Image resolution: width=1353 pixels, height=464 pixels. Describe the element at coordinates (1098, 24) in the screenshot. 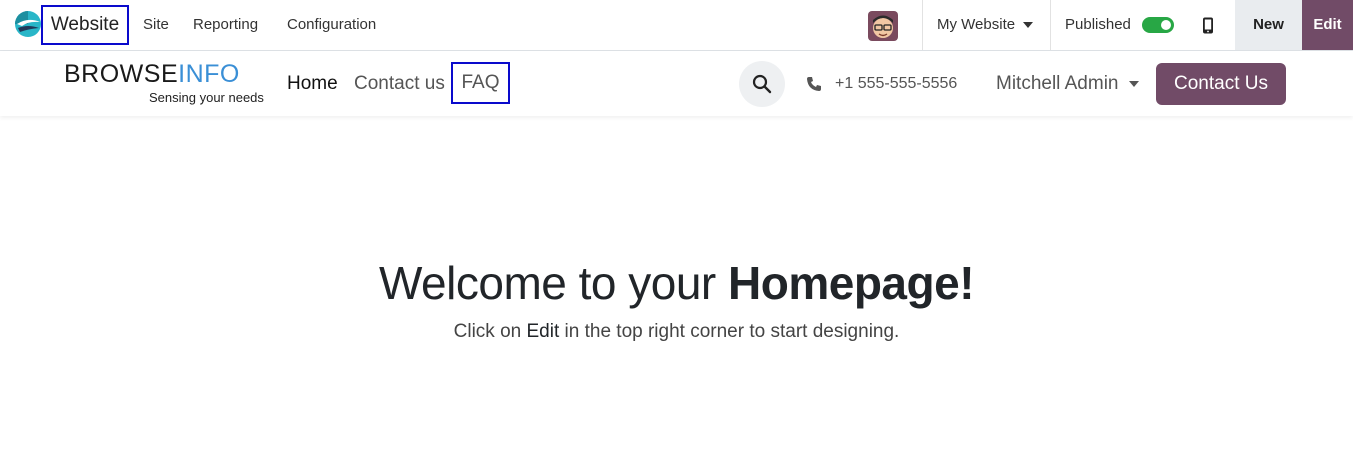

I see `published-label: Published` at that location.